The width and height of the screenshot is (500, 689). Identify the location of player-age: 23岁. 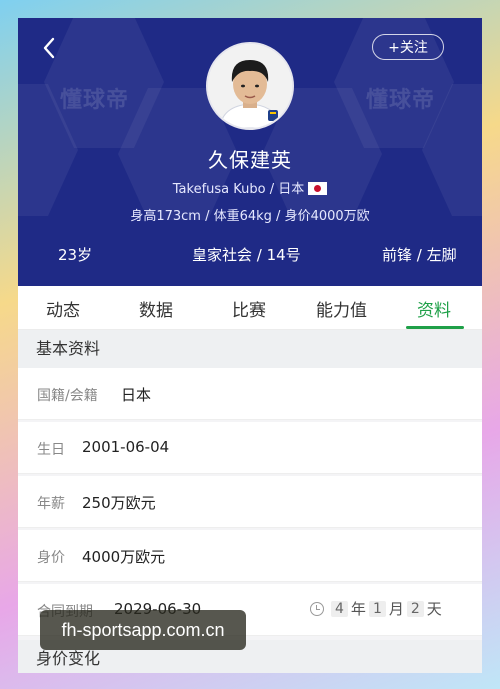
(75, 255).